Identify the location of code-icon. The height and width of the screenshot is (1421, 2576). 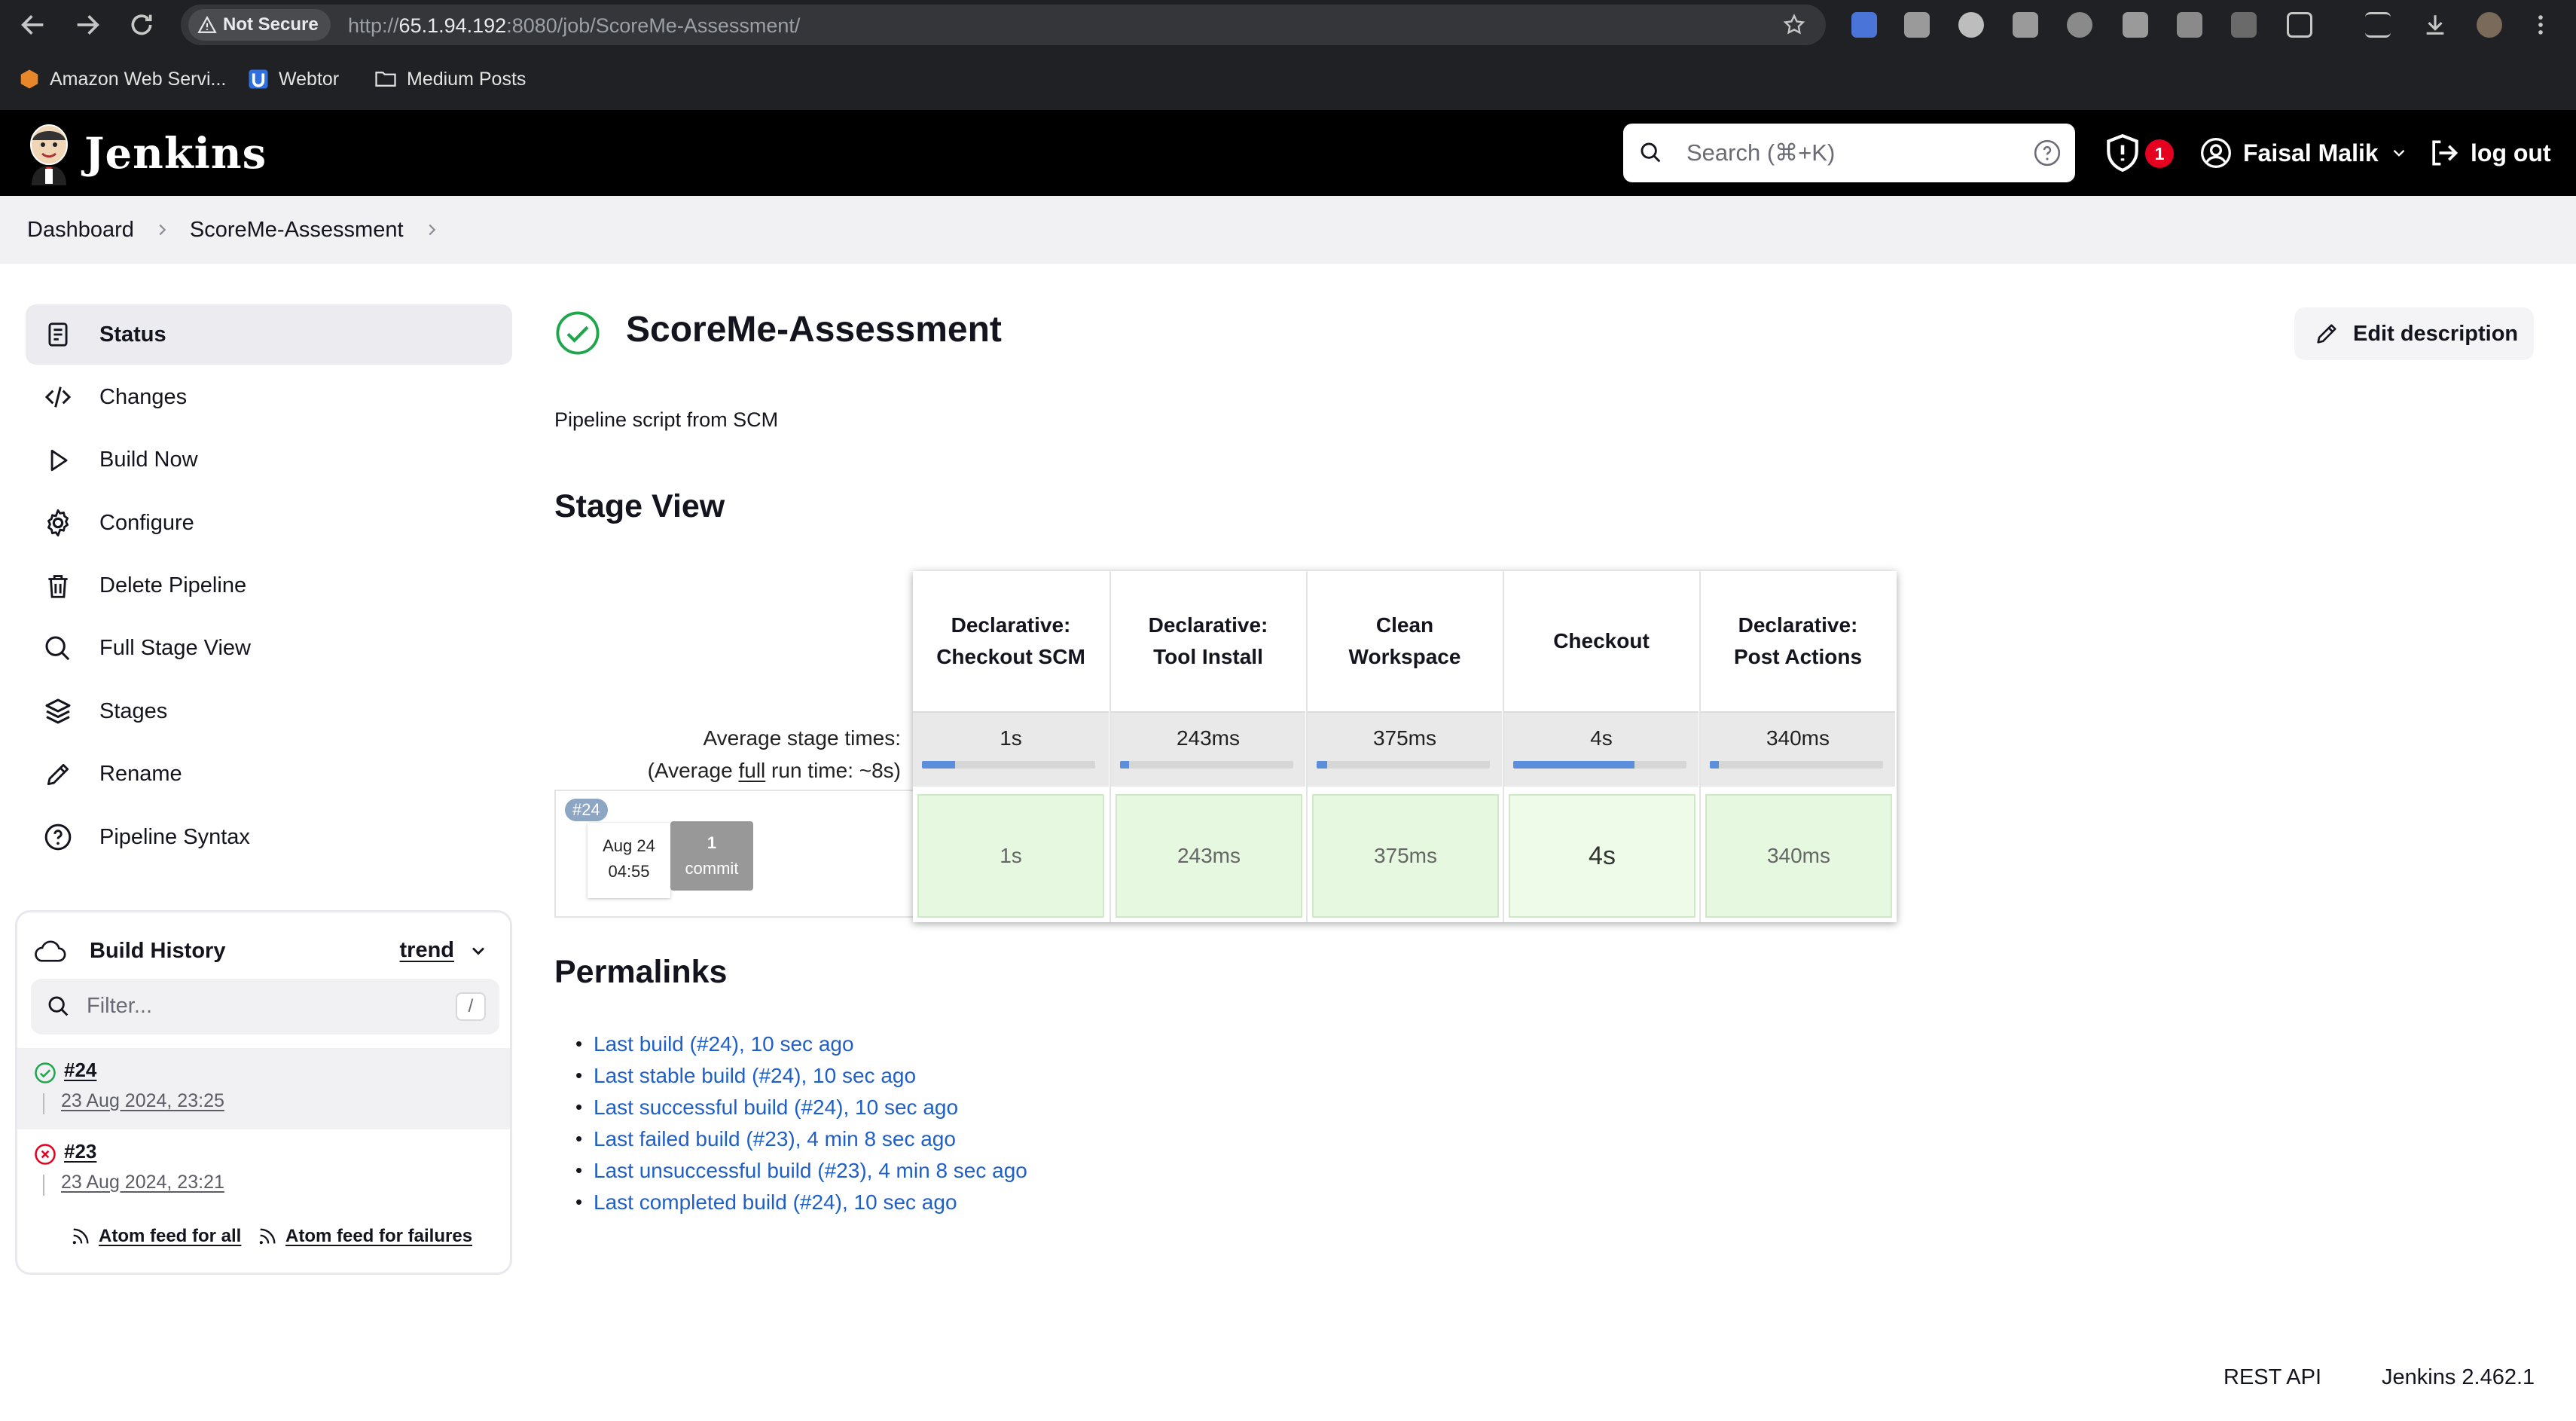
(58, 397).